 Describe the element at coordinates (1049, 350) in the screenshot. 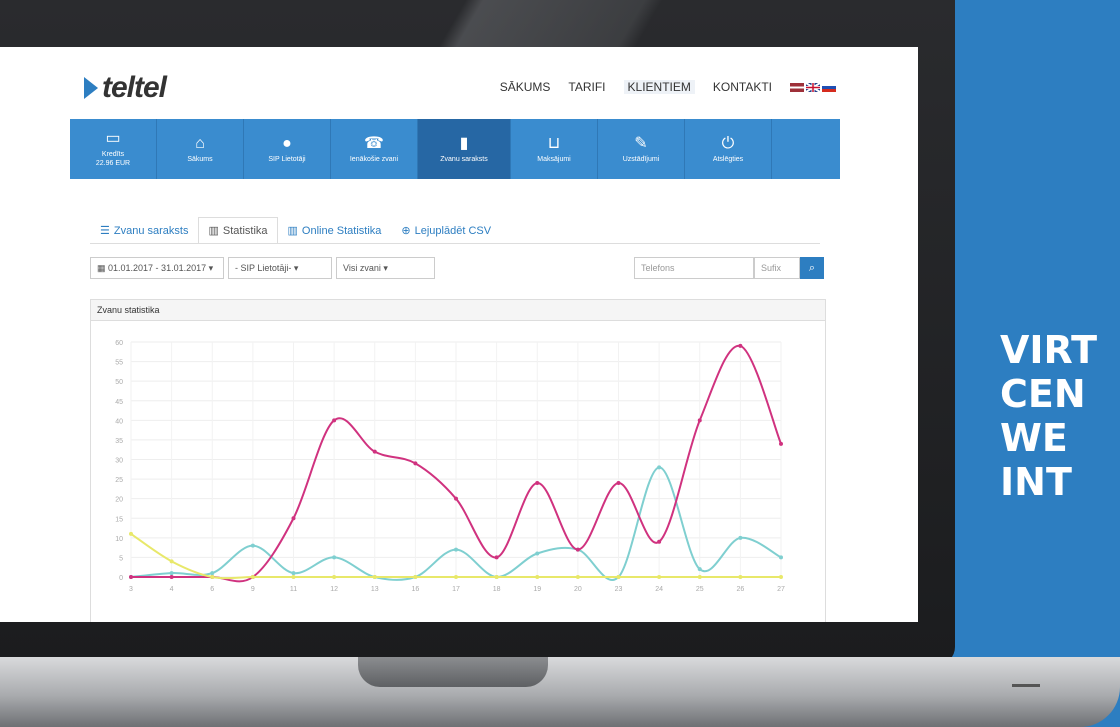

I see `tagline-line: VIRT` at that location.